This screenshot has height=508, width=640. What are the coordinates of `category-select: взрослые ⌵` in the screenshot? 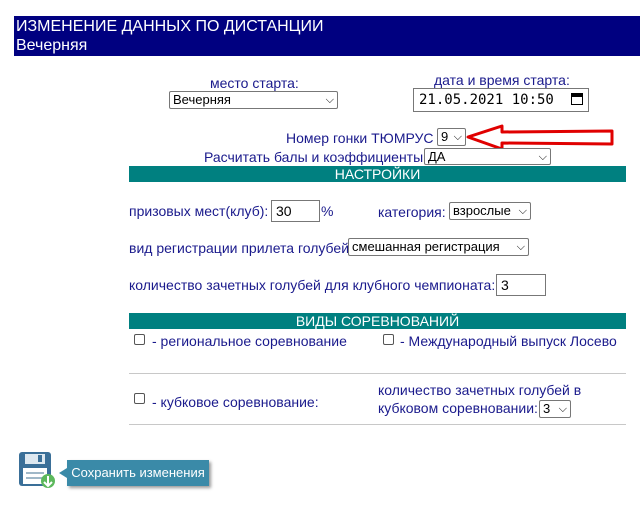 It's located at (490, 211).